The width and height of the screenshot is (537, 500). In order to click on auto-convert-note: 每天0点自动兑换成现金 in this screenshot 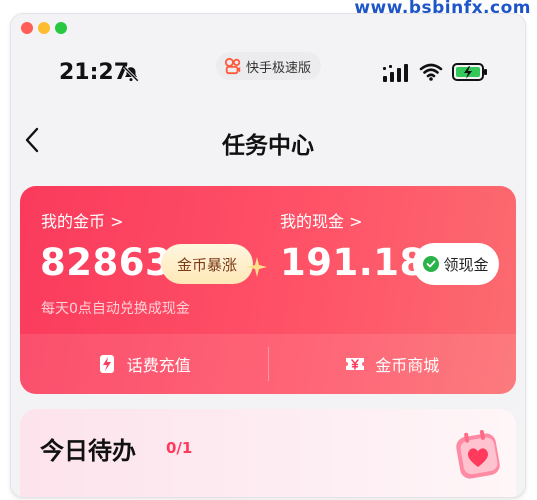, I will do `click(115, 309)`.